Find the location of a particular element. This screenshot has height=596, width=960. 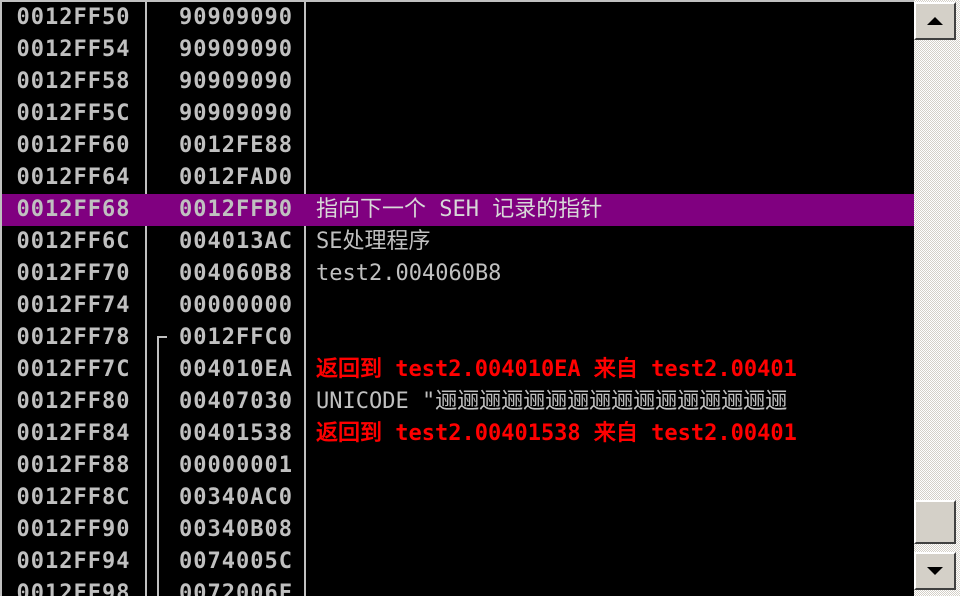

stack-address: 0012FF5C is located at coordinates (73, 113).